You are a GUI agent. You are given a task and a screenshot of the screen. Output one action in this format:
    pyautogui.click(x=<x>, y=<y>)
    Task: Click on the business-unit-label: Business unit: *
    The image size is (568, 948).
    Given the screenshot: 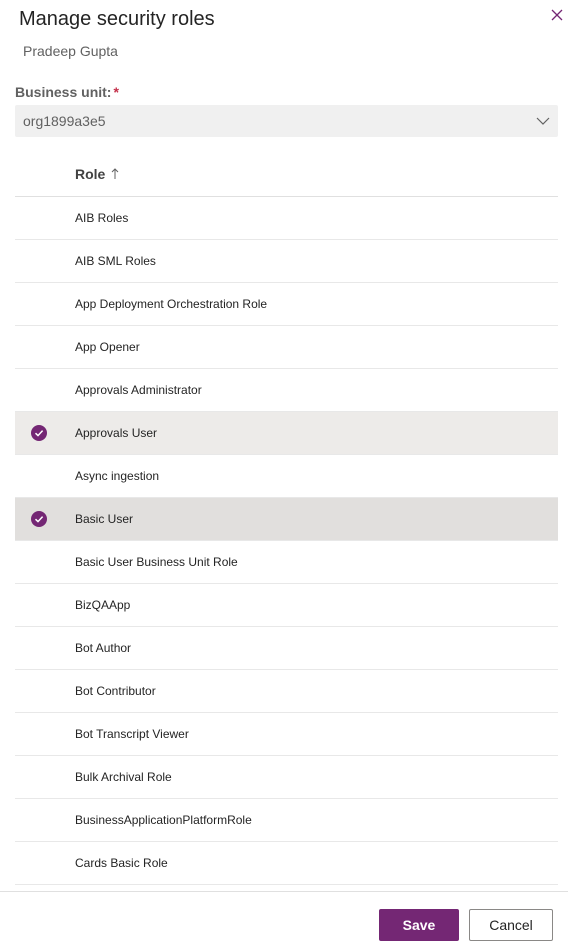 What is the action you would take?
    pyautogui.click(x=67, y=92)
    